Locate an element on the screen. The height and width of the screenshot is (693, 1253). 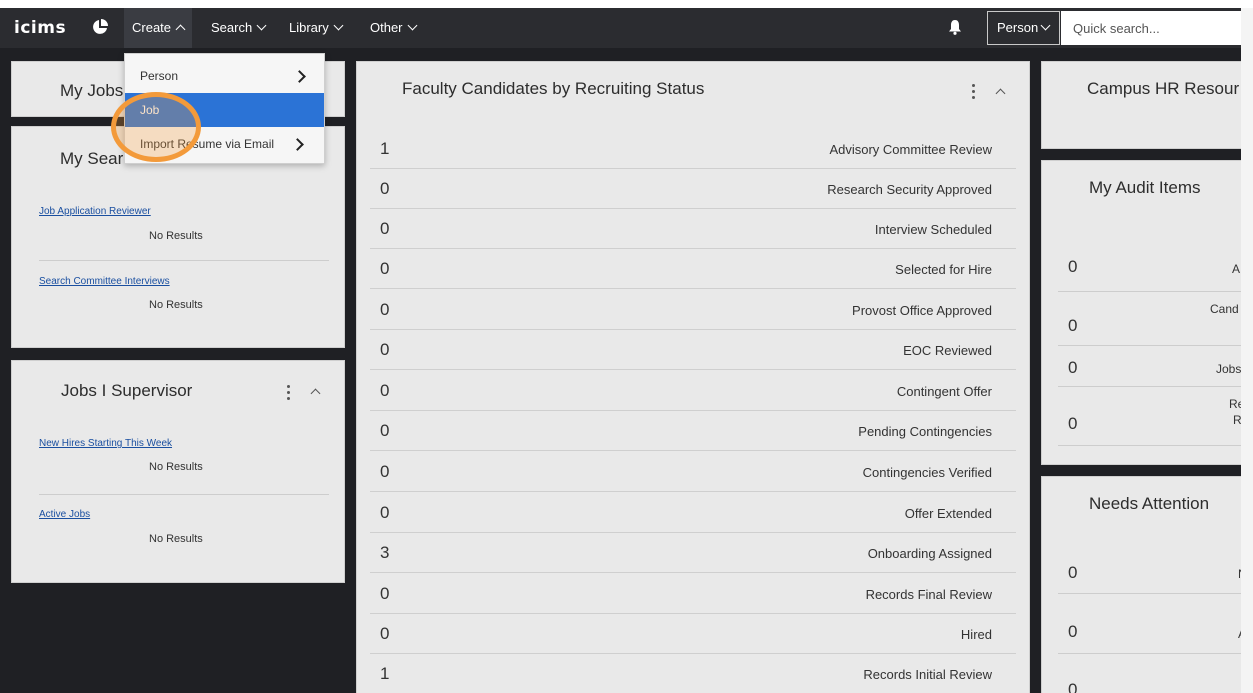
status-row: 0 Pending Contingencies is located at coordinates (693, 431).